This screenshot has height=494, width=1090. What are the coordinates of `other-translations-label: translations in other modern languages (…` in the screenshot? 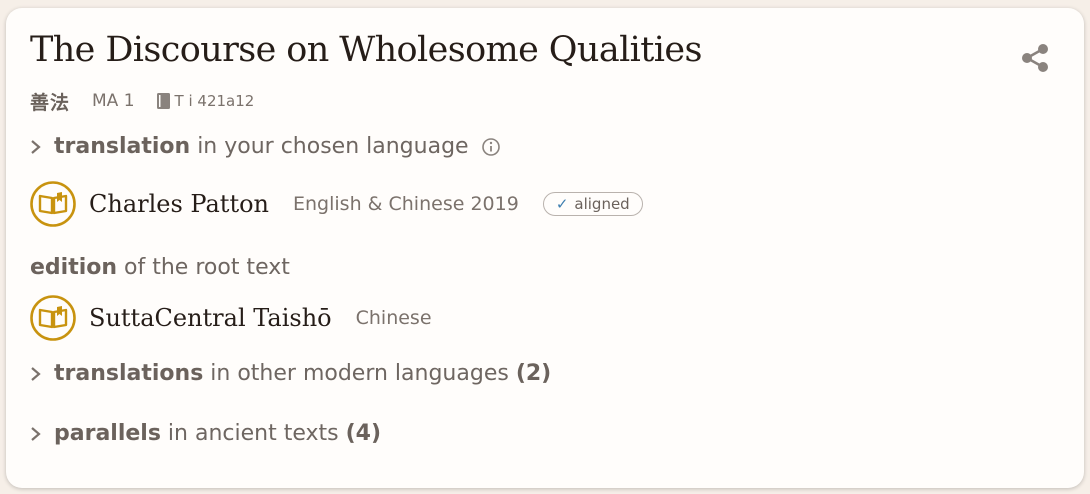 It's located at (302, 373).